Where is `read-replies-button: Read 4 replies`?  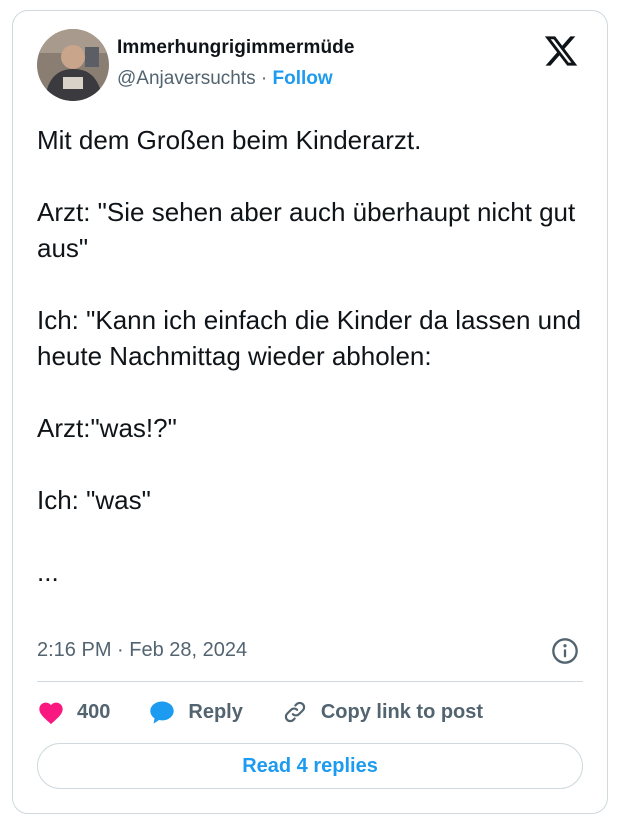 read-replies-button: Read 4 replies is located at coordinates (310, 766).